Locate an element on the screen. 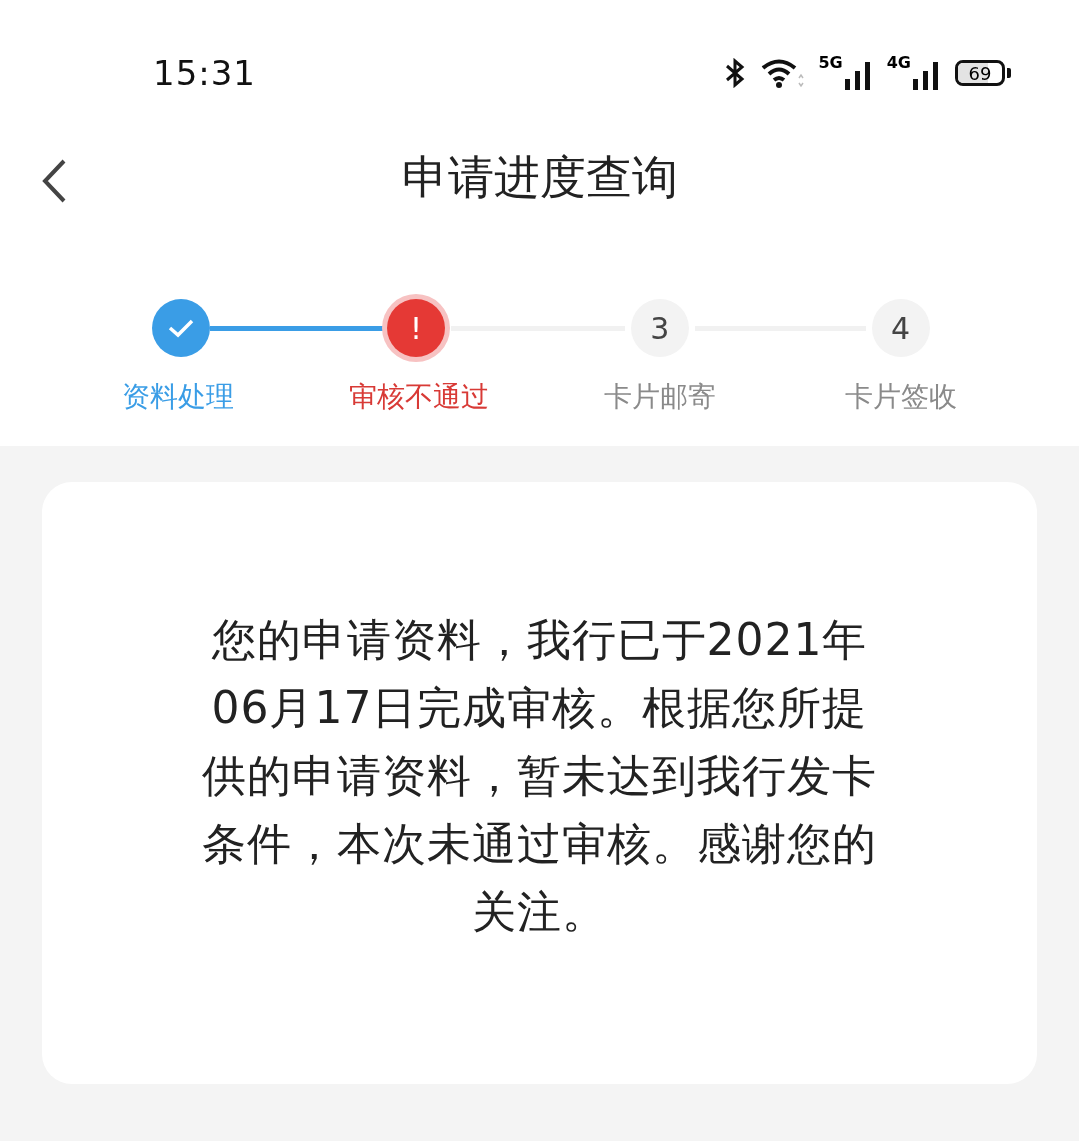  bluetooth-icon is located at coordinates (735, 73).